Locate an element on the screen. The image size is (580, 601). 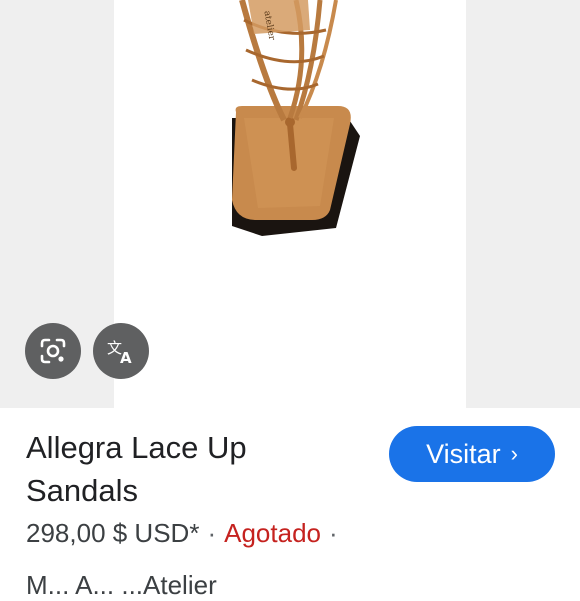
translate-button: 文 A is located at coordinates (121, 351).